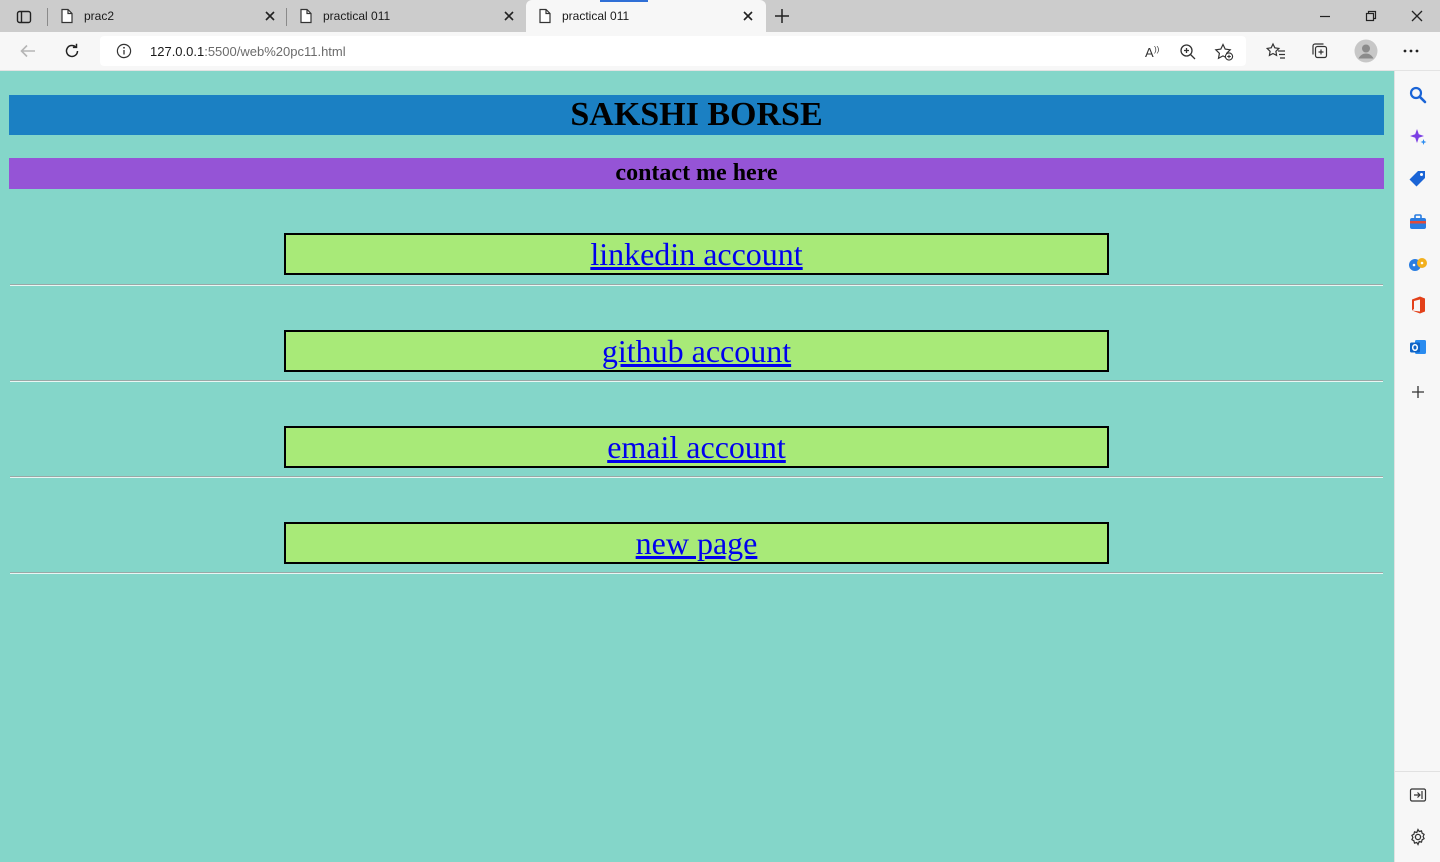  Describe the element at coordinates (1418, 305) in the screenshot. I see `office-icon` at that location.